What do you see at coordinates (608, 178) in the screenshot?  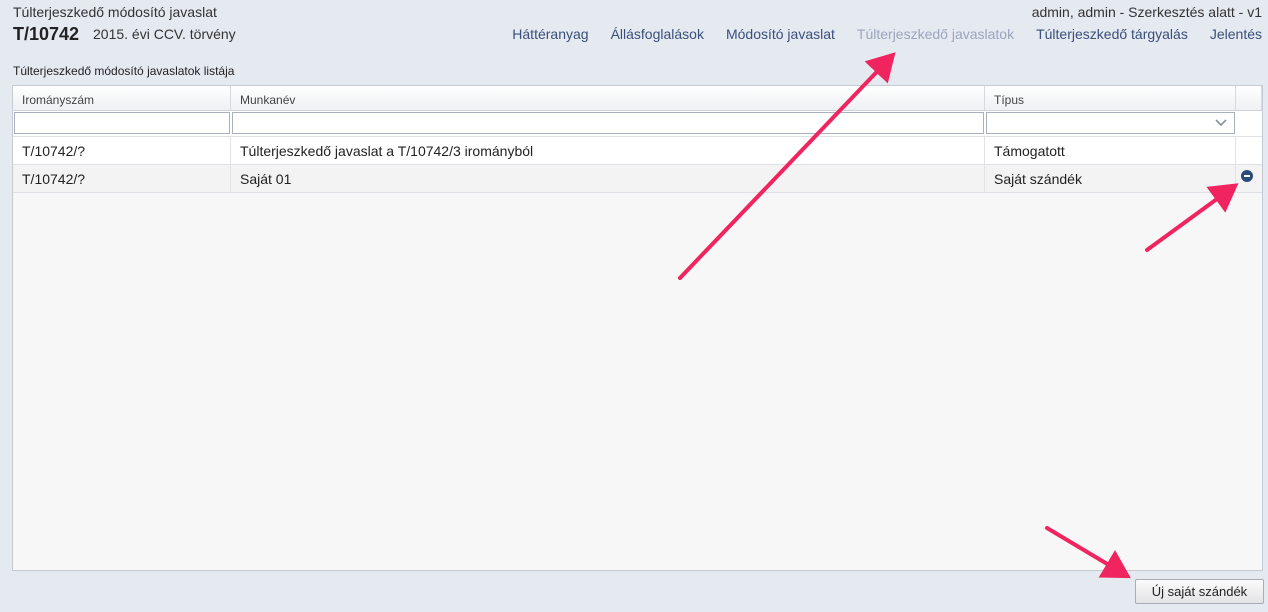 I see `cell-munkanev: Saját 01` at bounding box center [608, 178].